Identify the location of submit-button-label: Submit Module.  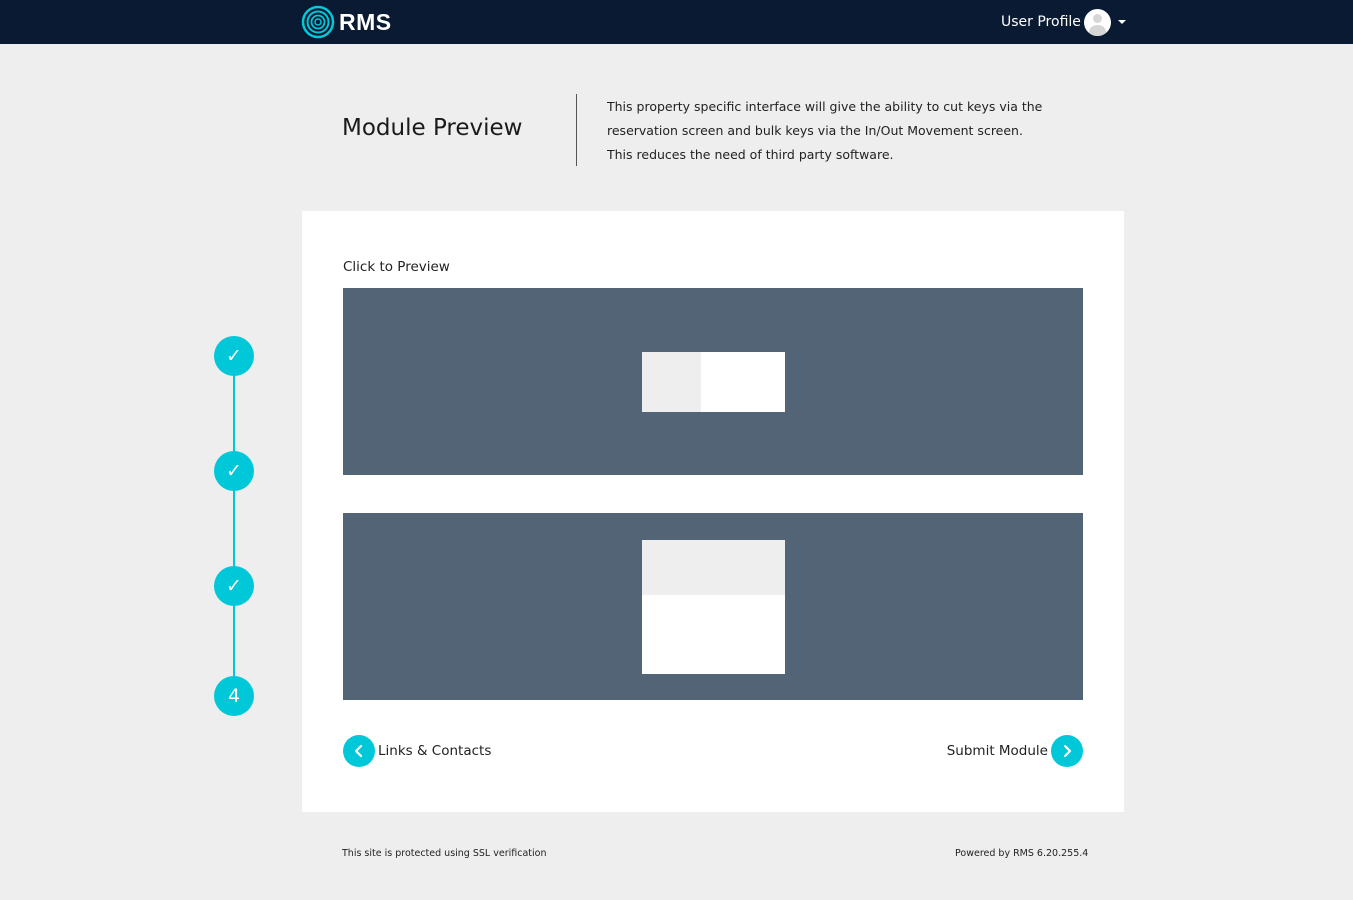
(997, 751).